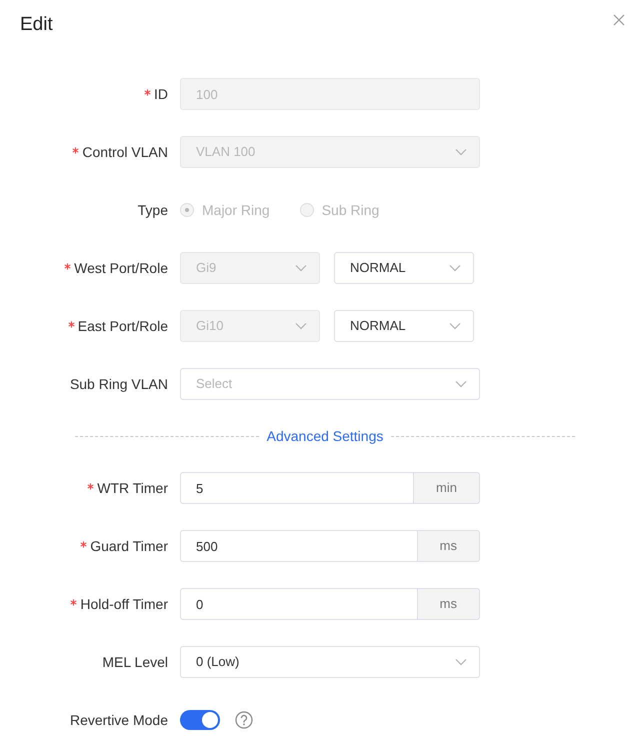 The height and width of the screenshot is (736, 637). Describe the element at coordinates (244, 720) in the screenshot. I see `help-icon` at that location.